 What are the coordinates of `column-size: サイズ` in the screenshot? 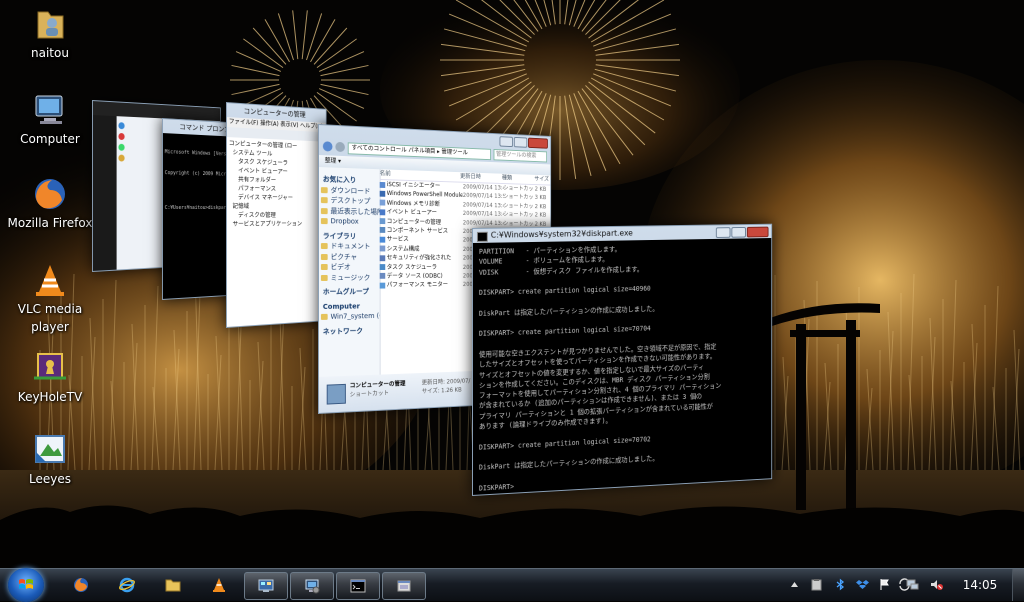 It's located at (542, 180).